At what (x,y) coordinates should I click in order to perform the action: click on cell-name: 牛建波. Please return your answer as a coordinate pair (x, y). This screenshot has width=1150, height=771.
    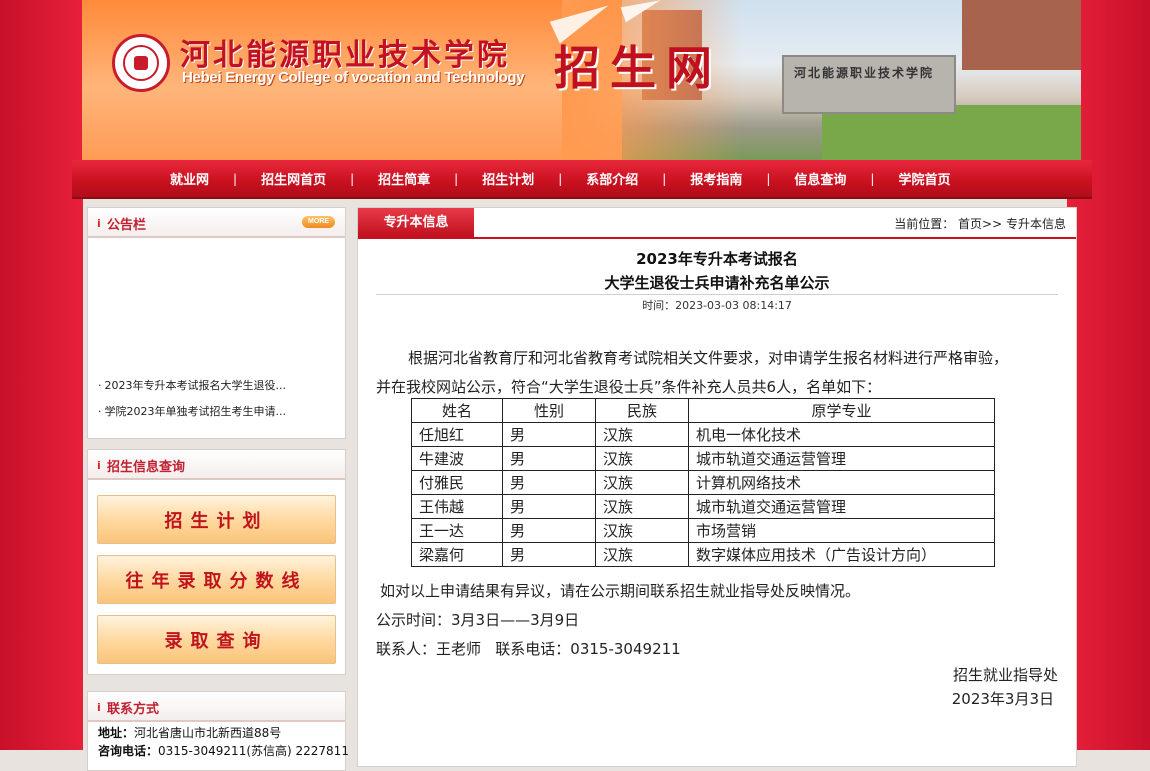
    Looking at the image, I should click on (457, 458).